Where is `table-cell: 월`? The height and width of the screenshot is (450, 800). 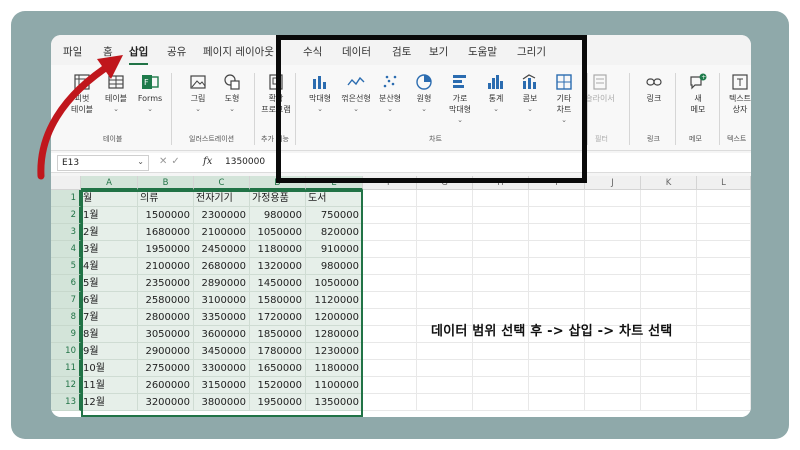 table-cell: 월 is located at coordinates (109, 198).